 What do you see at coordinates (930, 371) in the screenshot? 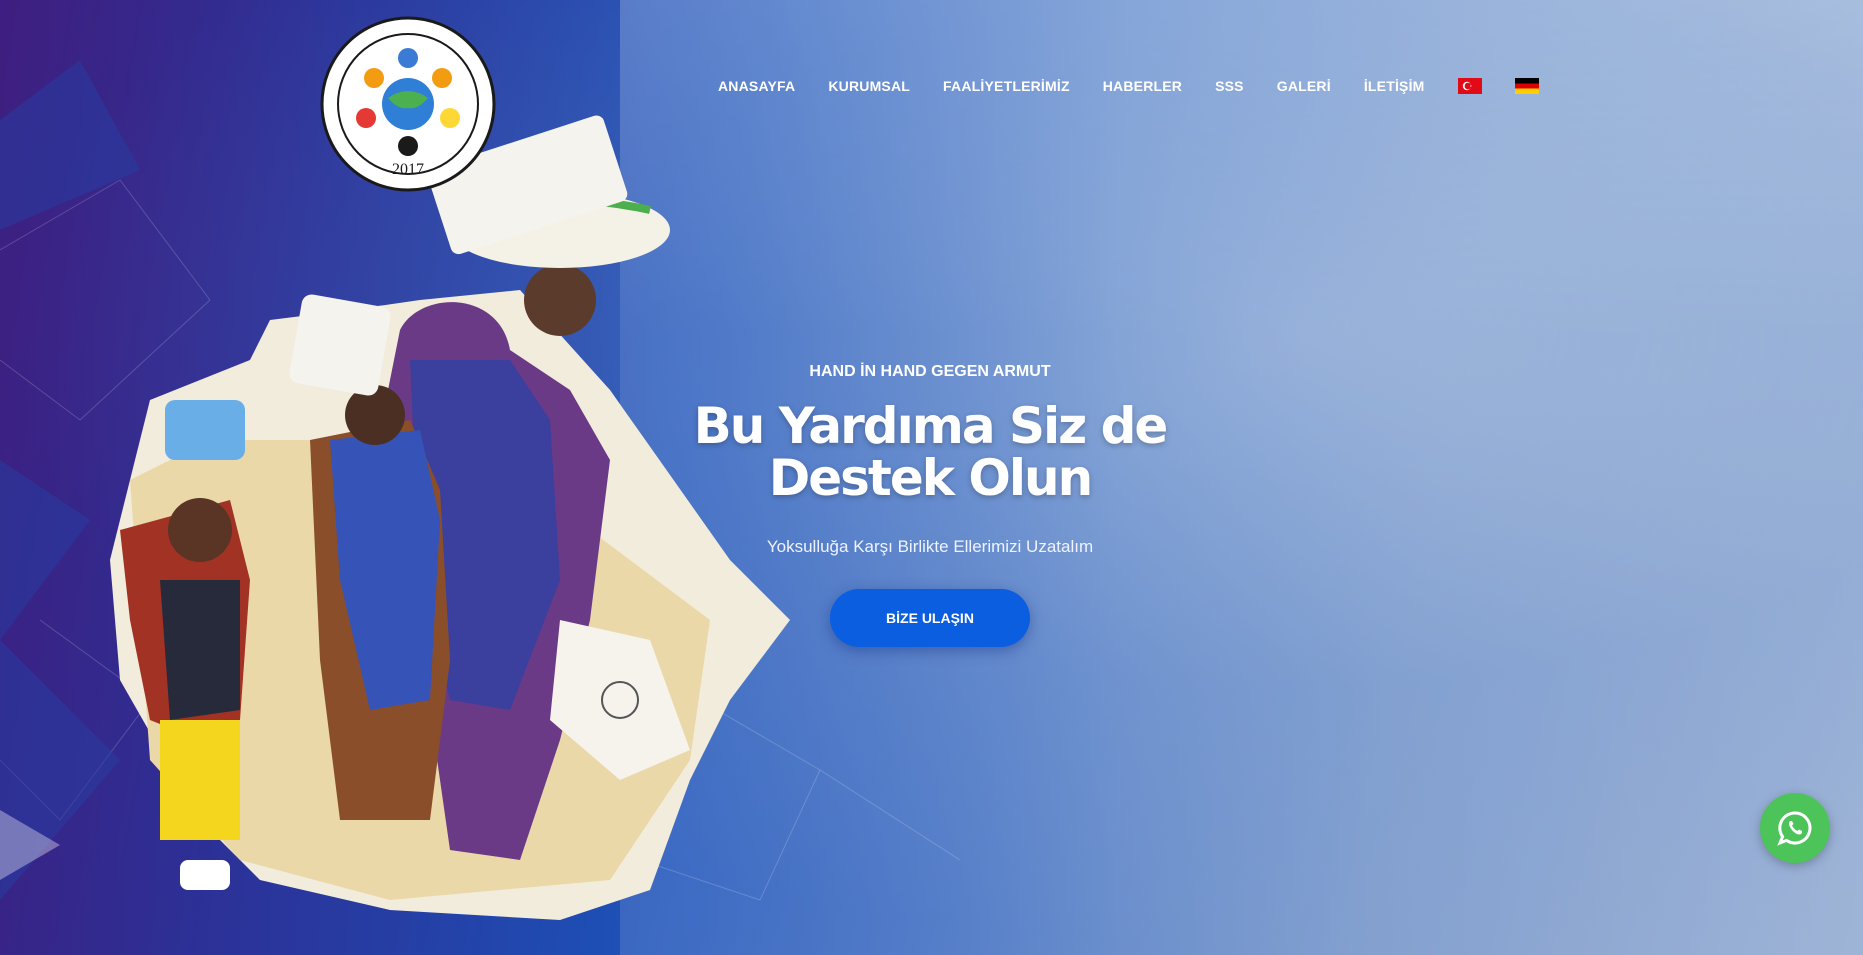
I see `hero-eyebrow: HAND İN HAND GEGEN ARMUT` at bounding box center [930, 371].